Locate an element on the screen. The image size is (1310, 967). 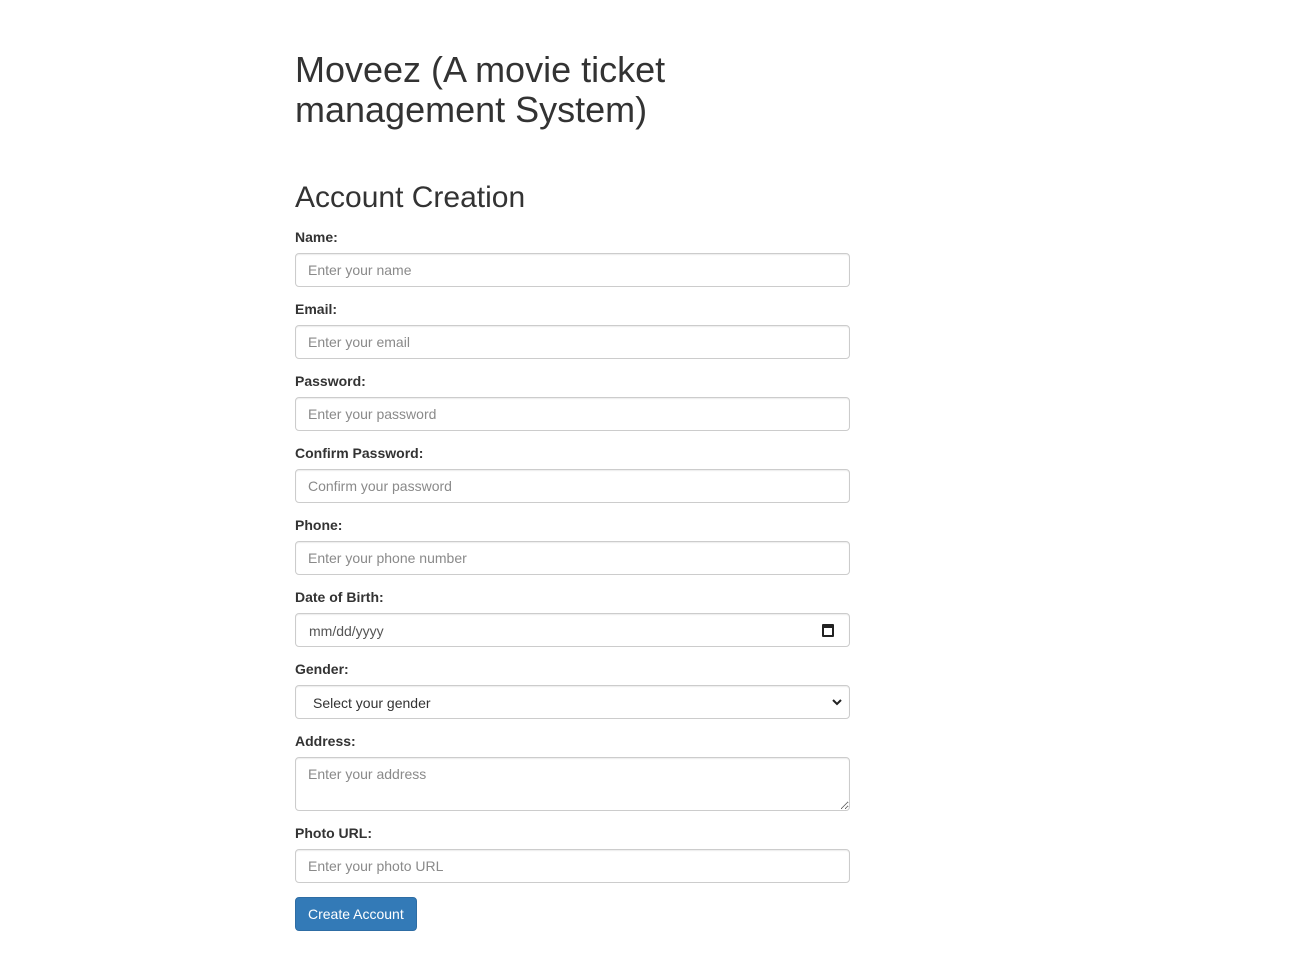
dob-label: Date of Birth: is located at coordinates (339, 597).